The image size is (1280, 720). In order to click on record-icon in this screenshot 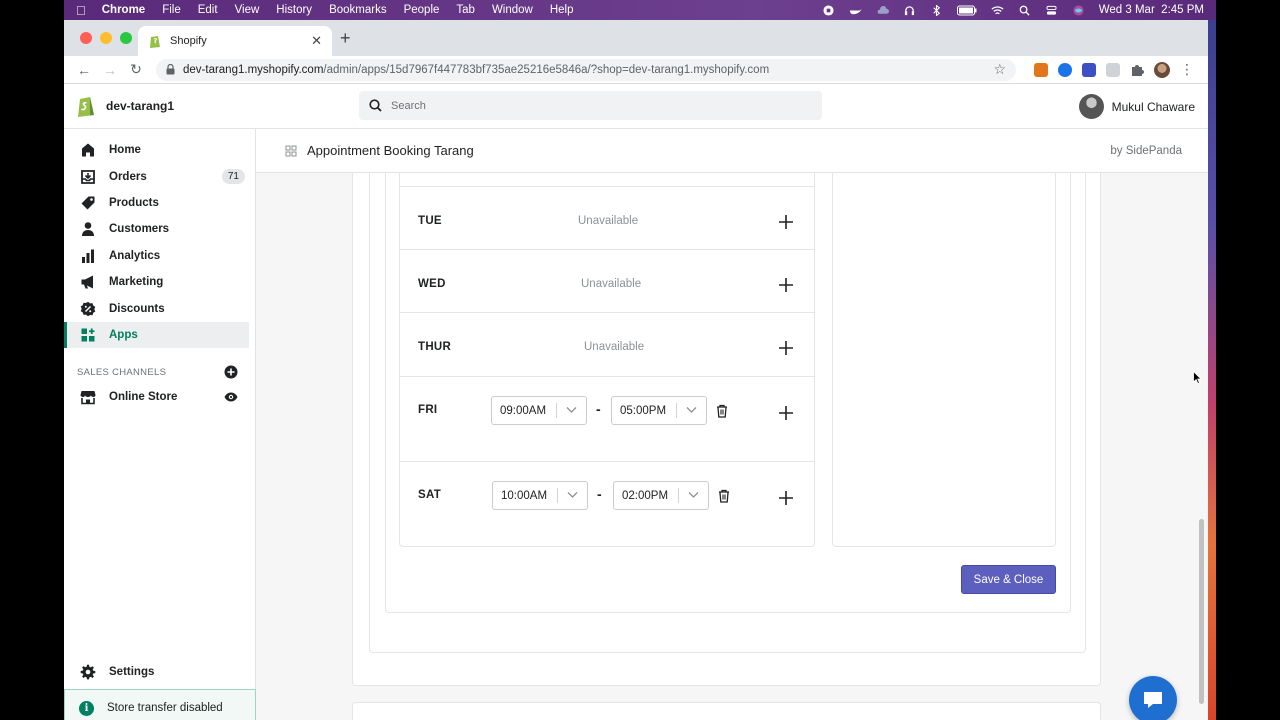, I will do `click(828, 10)`.